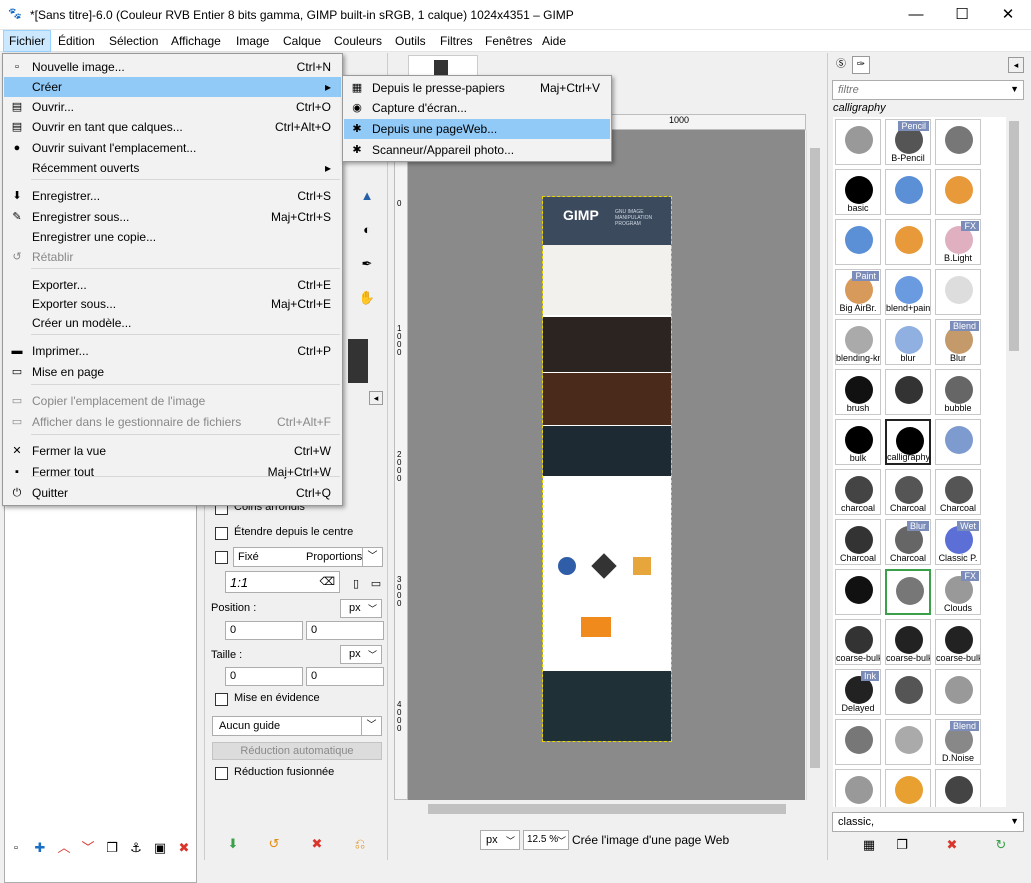  Describe the element at coordinates (184, 848) in the screenshot. I see `delete-icon: ✖` at that location.